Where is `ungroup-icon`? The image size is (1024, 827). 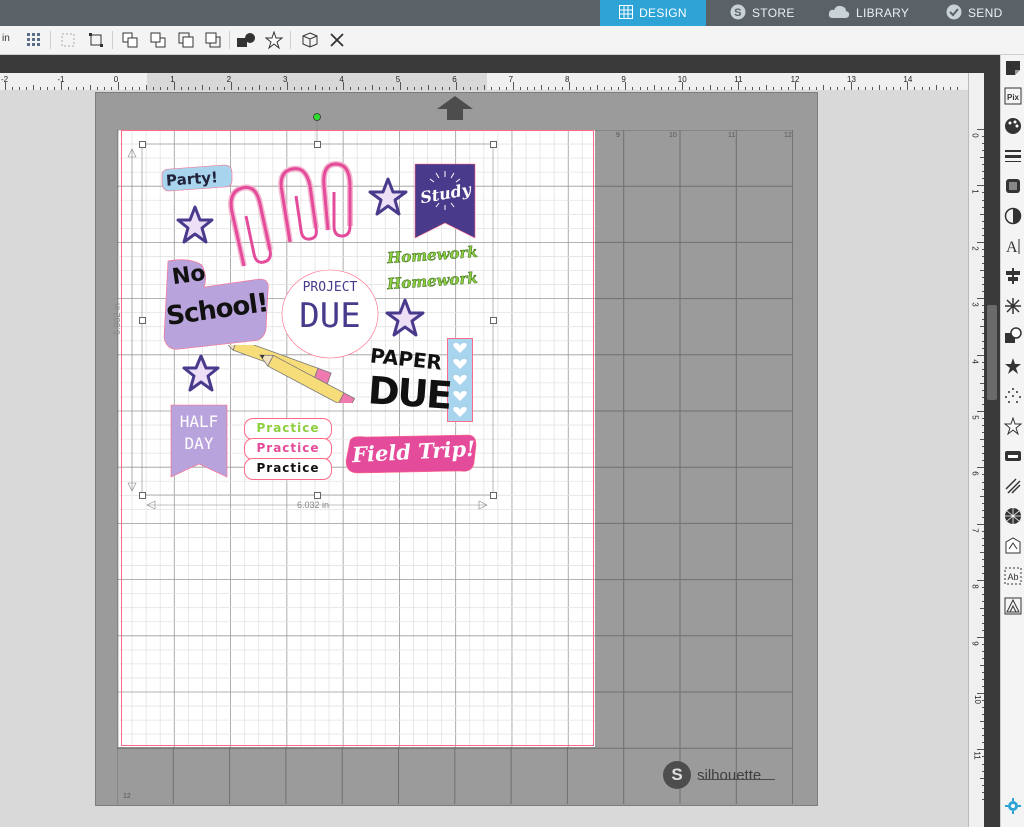 ungroup-icon is located at coordinates (96, 40).